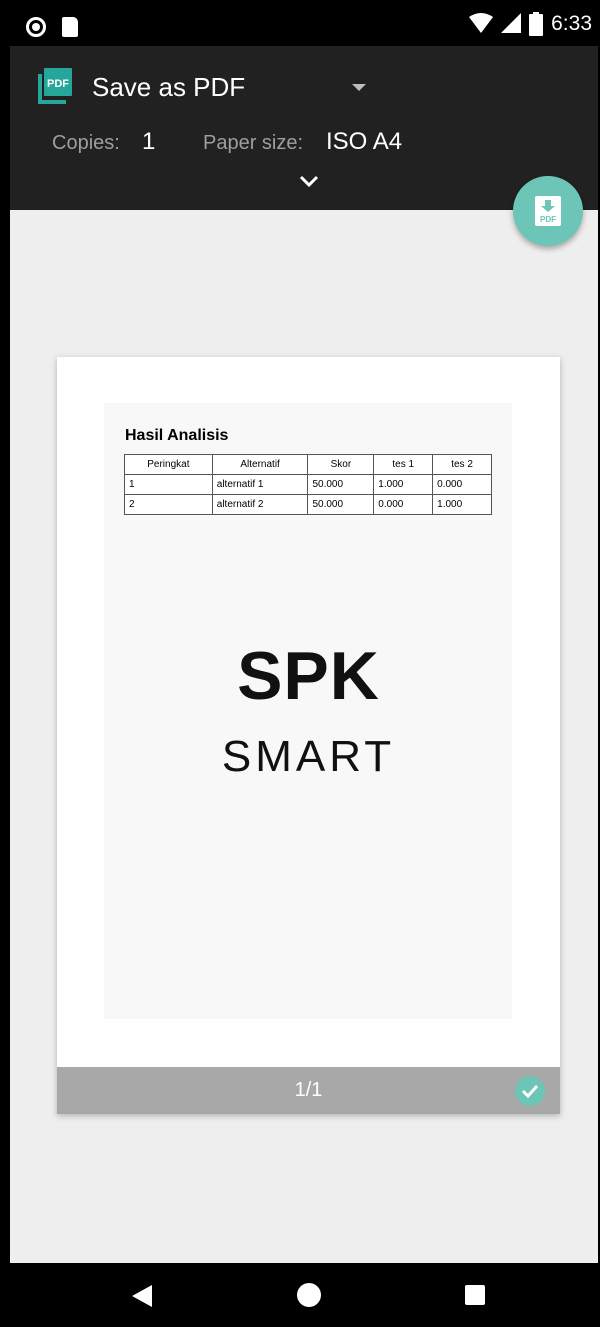 The width and height of the screenshot is (600, 1327). What do you see at coordinates (359, 87) in the screenshot?
I see `dropdown-arrow-icon` at bounding box center [359, 87].